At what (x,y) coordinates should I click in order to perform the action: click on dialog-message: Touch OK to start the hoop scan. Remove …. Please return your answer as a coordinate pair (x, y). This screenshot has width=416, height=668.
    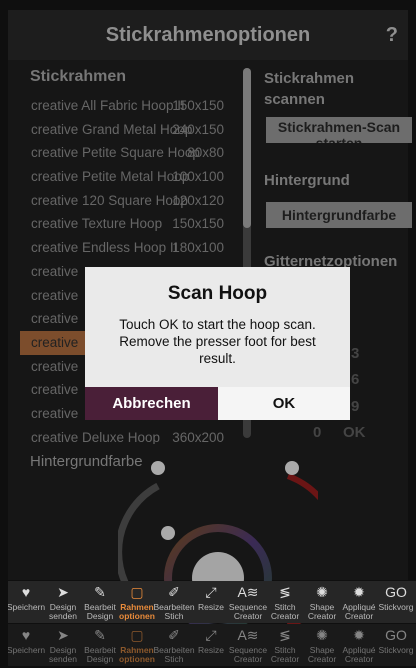
    Looking at the image, I should click on (217, 341).